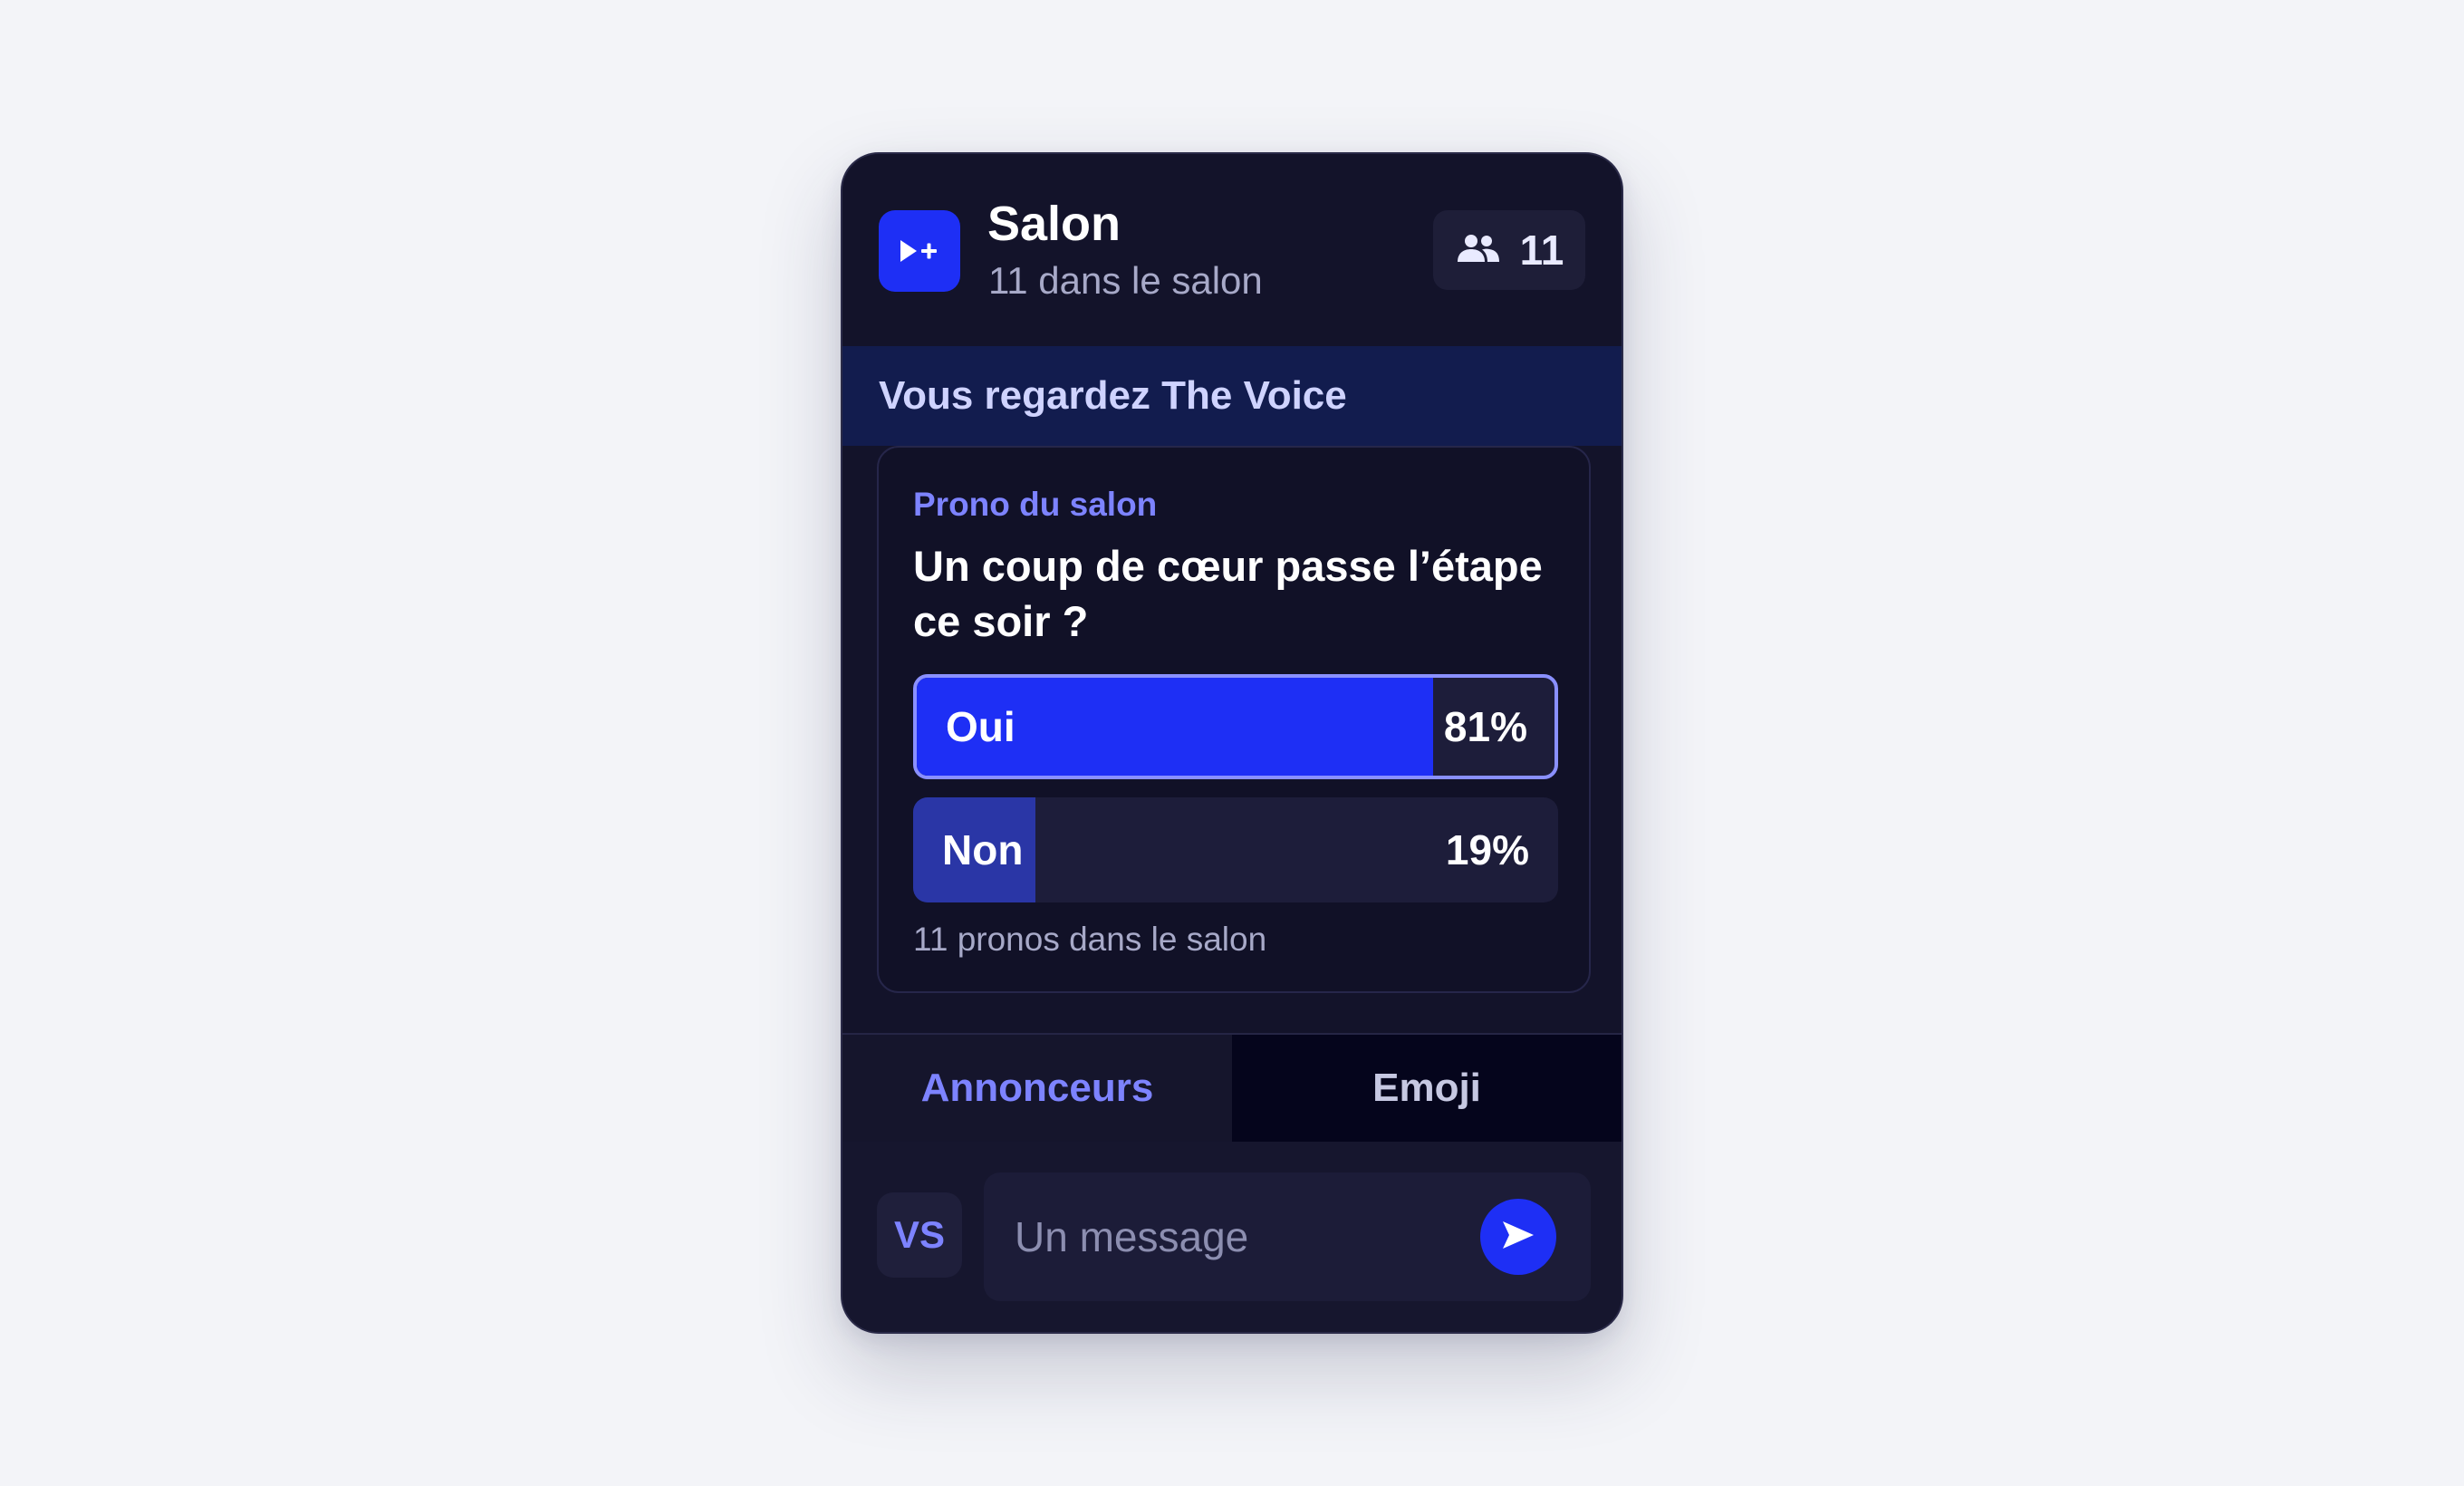 This screenshot has height=1486, width=2464. I want to click on message-input, so click(1241, 1237).